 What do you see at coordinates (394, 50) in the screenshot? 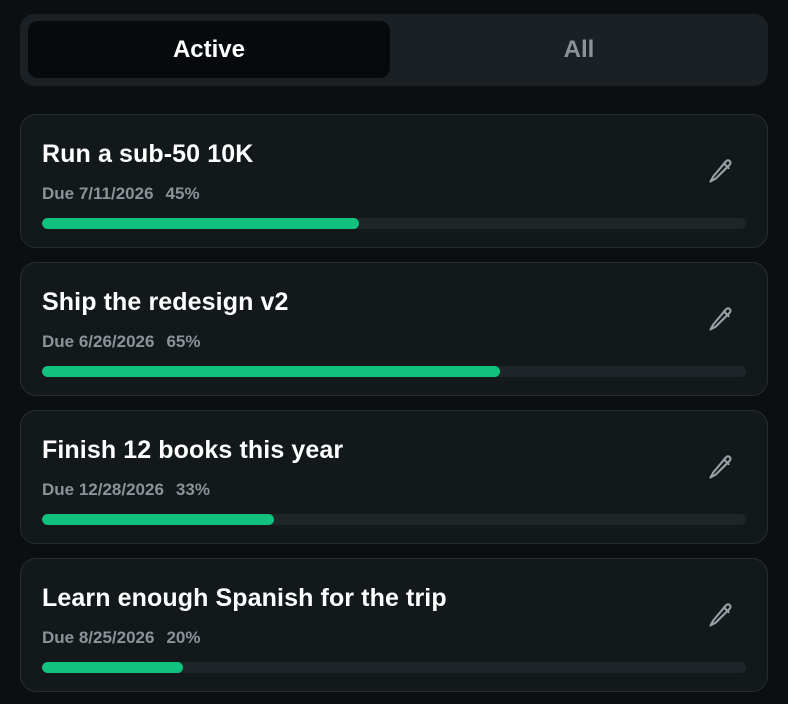
I see `filter-tabs: Active All` at bounding box center [394, 50].